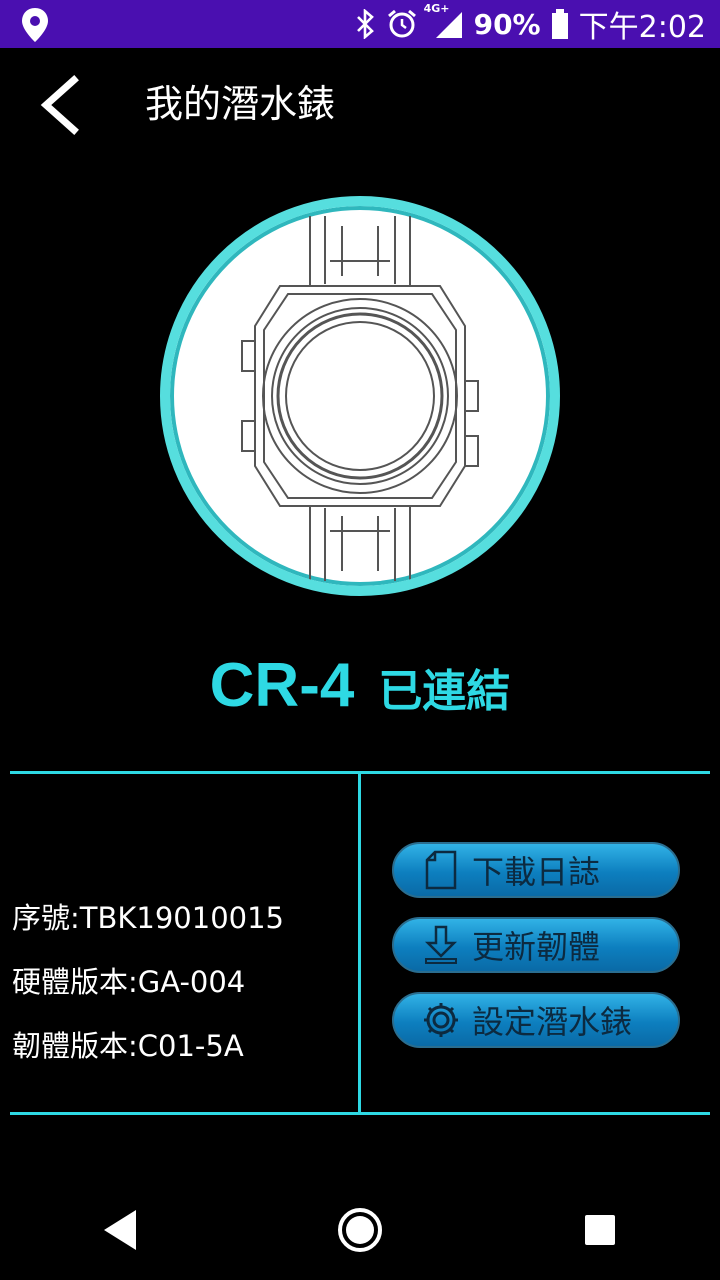  Describe the element at coordinates (359, 943) in the screenshot. I see `divider-vertical` at that location.